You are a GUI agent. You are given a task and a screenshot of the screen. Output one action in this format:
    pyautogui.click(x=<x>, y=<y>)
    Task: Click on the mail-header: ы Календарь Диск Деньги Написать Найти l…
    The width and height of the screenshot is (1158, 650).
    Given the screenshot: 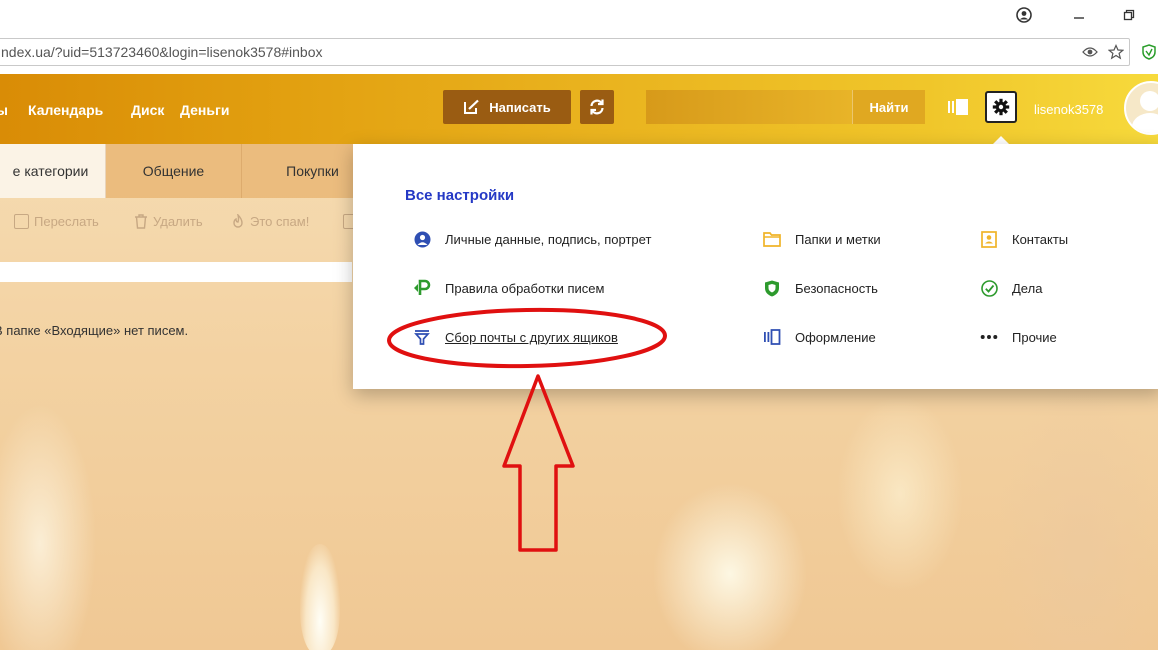 What is the action you would take?
    pyautogui.click(x=579, y=109)
    